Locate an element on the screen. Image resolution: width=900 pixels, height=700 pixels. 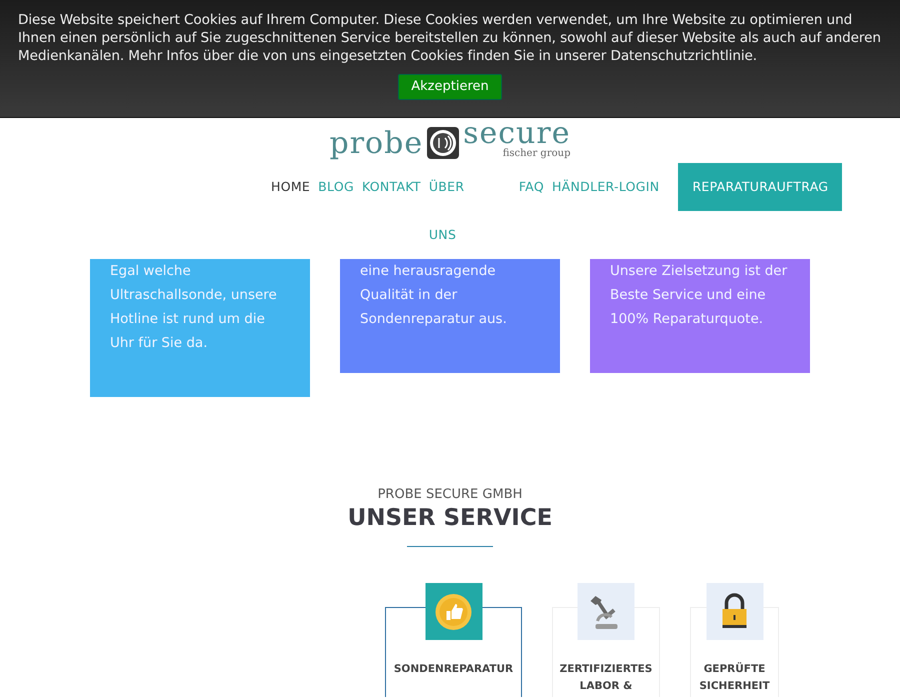
logo-text: secure is located at coordinates (516, 134).